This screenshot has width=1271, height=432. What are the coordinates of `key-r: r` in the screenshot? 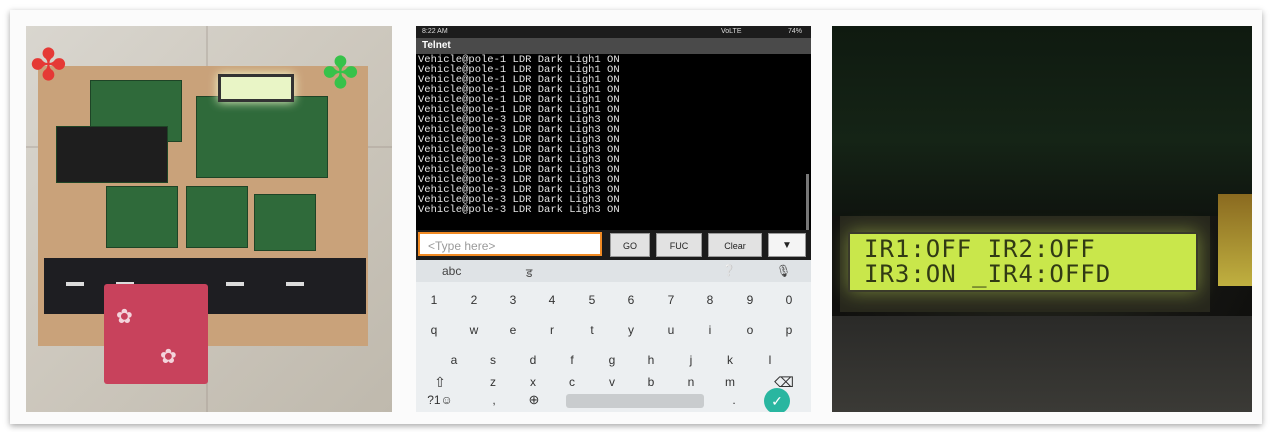 It's located at (552, 330).